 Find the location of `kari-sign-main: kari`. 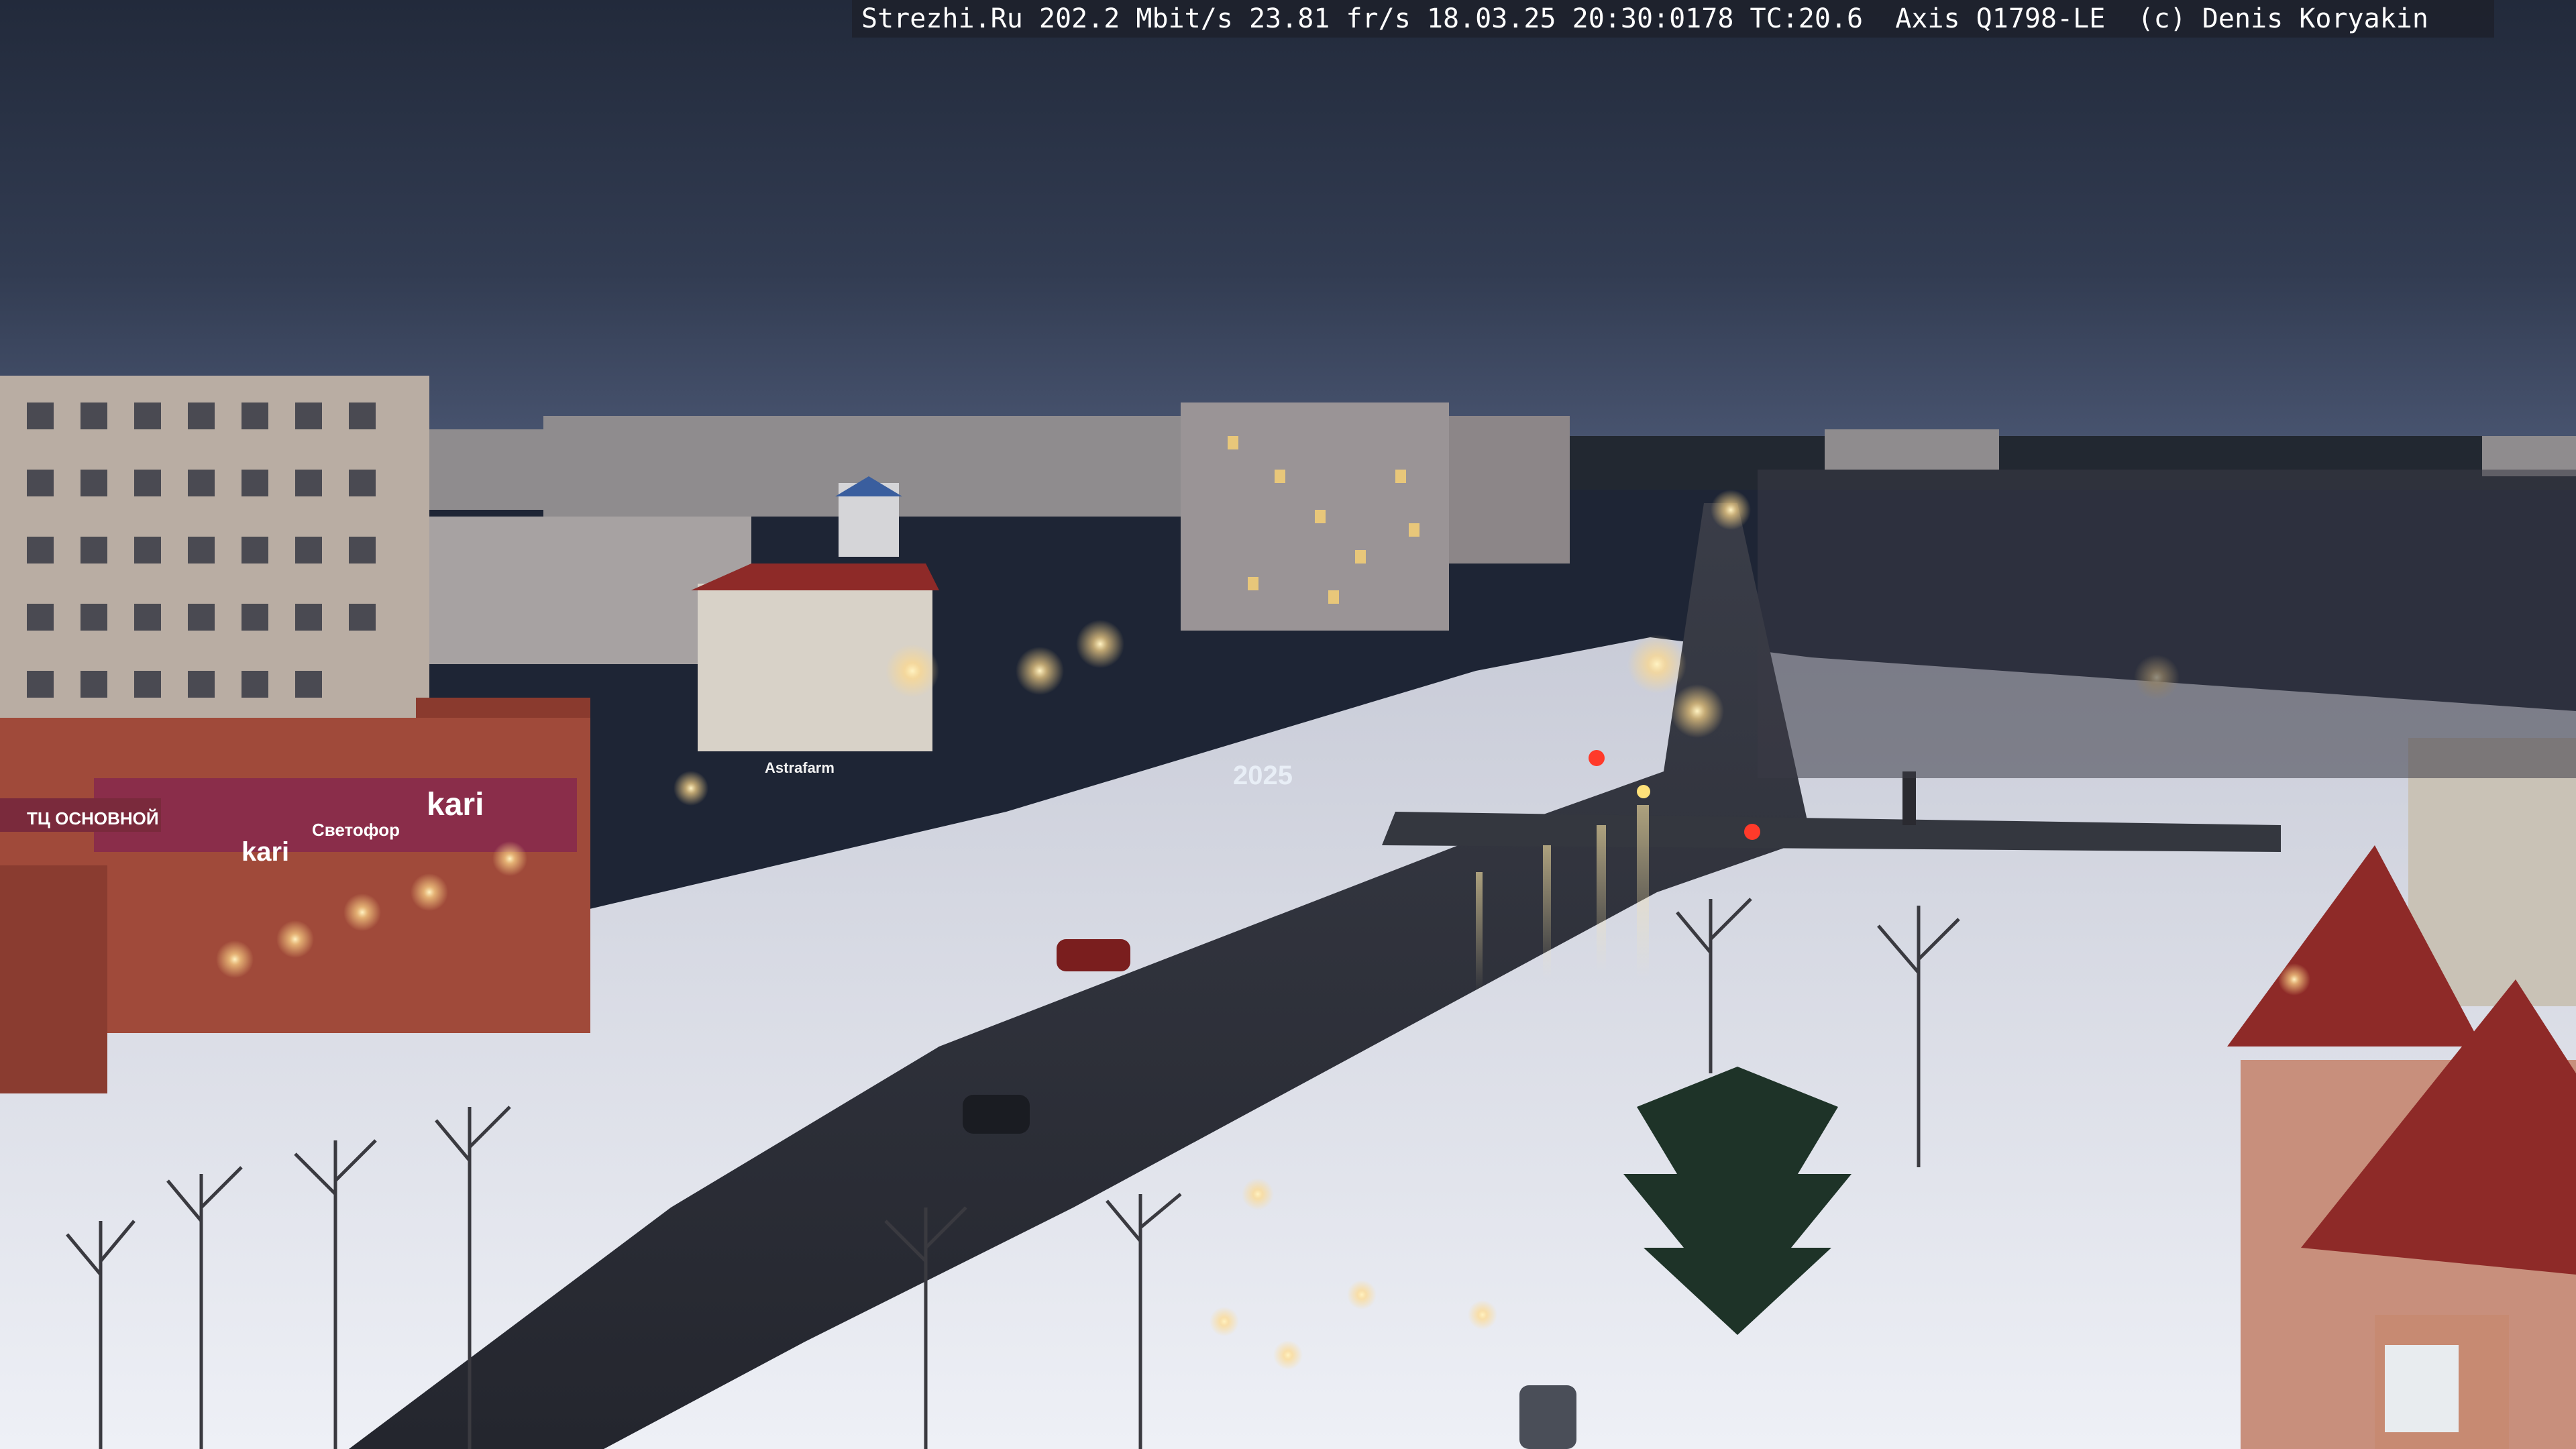

kari-sign-main: kari is located at coordinates (455, 804).